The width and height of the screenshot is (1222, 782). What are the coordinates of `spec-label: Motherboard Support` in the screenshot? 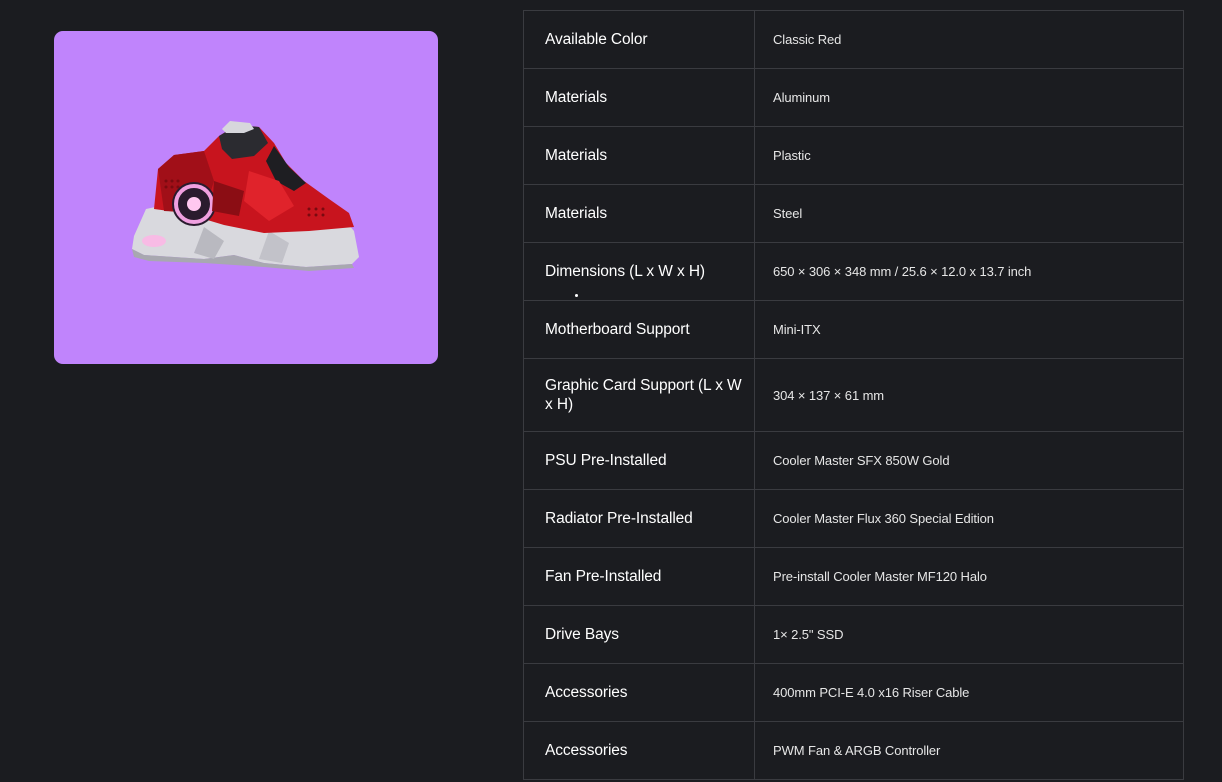 It's located at (639, 329).